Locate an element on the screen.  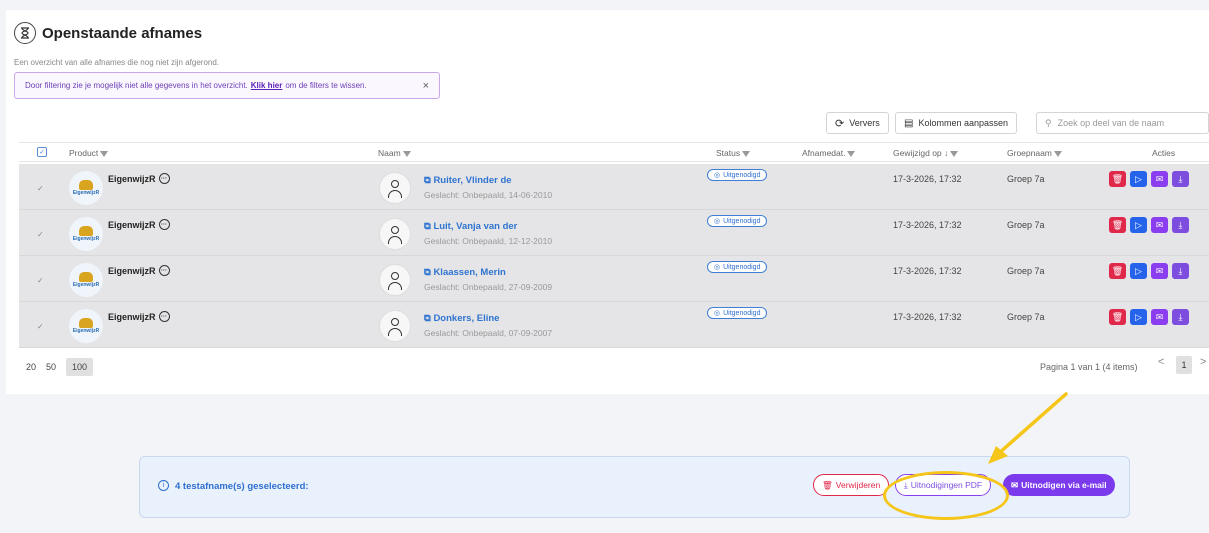
email-label: Uitnodigen via e-mail is located at coordinates (1064, 485).